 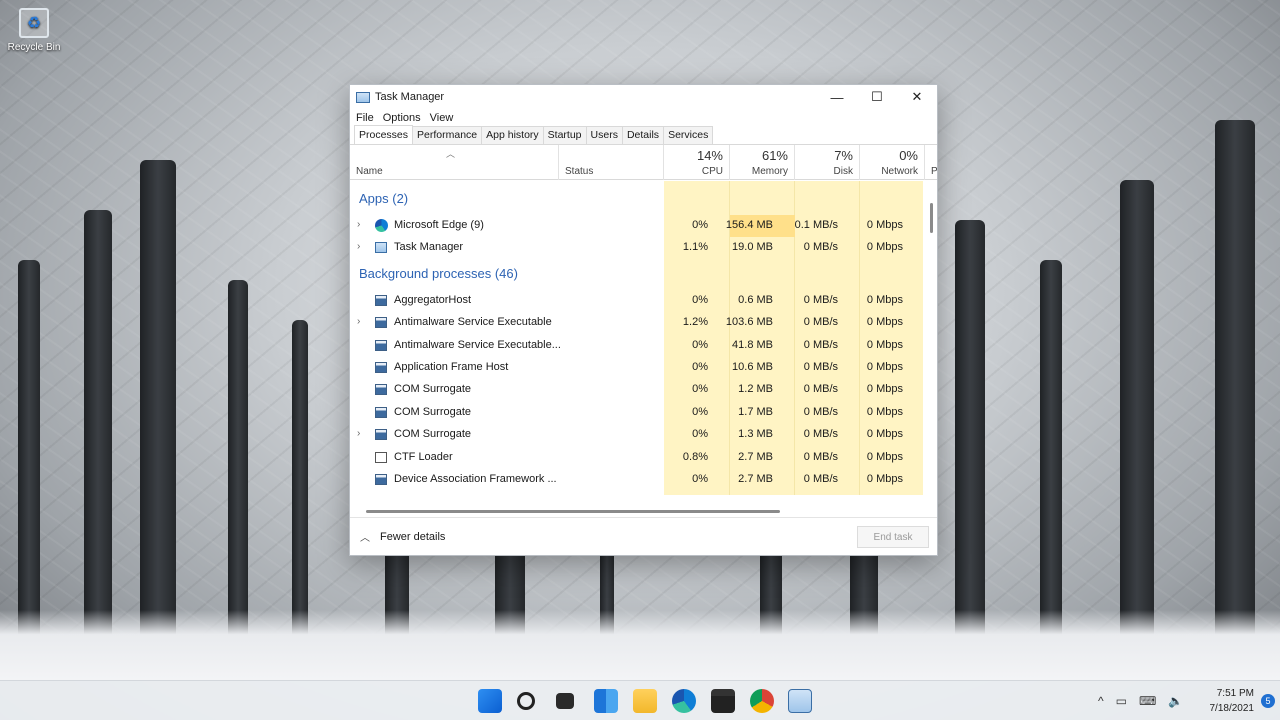 What do you see at coordinates (526, 701) in the screenshot?
I see `search-icon` at bounding box center [526, 701].